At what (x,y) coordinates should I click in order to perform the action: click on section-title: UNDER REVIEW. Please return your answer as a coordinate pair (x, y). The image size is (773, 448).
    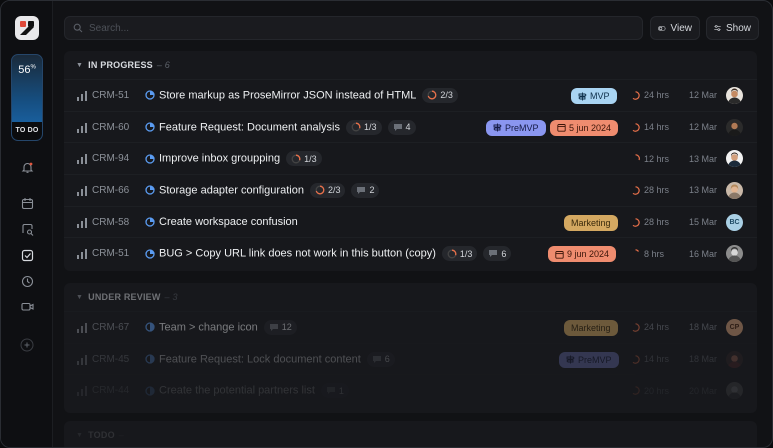
    Looking at the image, I should click on (124, 297).